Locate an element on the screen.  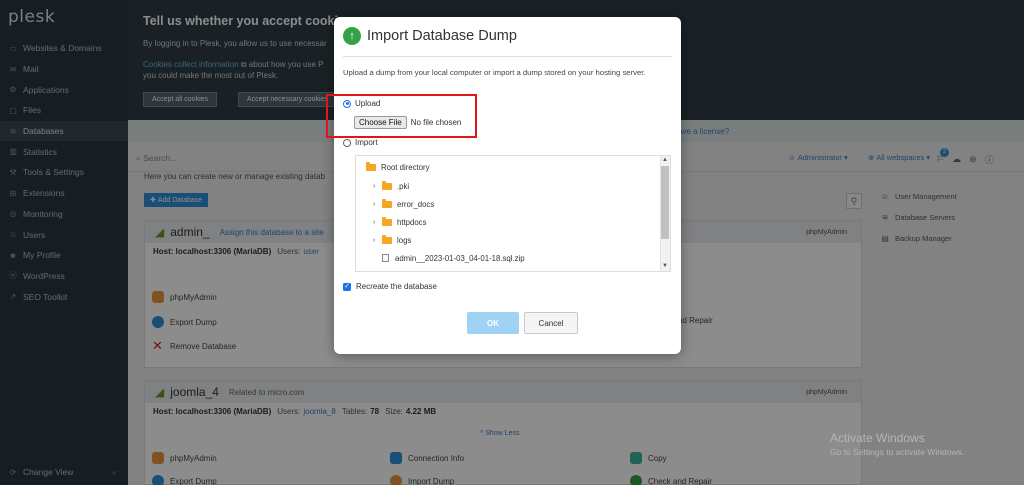
tree-folder: › error_docs is located at coordinates (403, 204).